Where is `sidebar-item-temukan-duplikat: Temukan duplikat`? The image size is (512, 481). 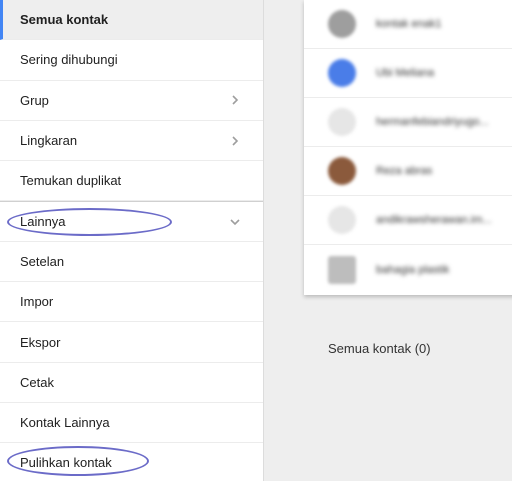
sidebar-item-temukan-duplikat: Temukan duplikat is located at coordinates (131, 181).